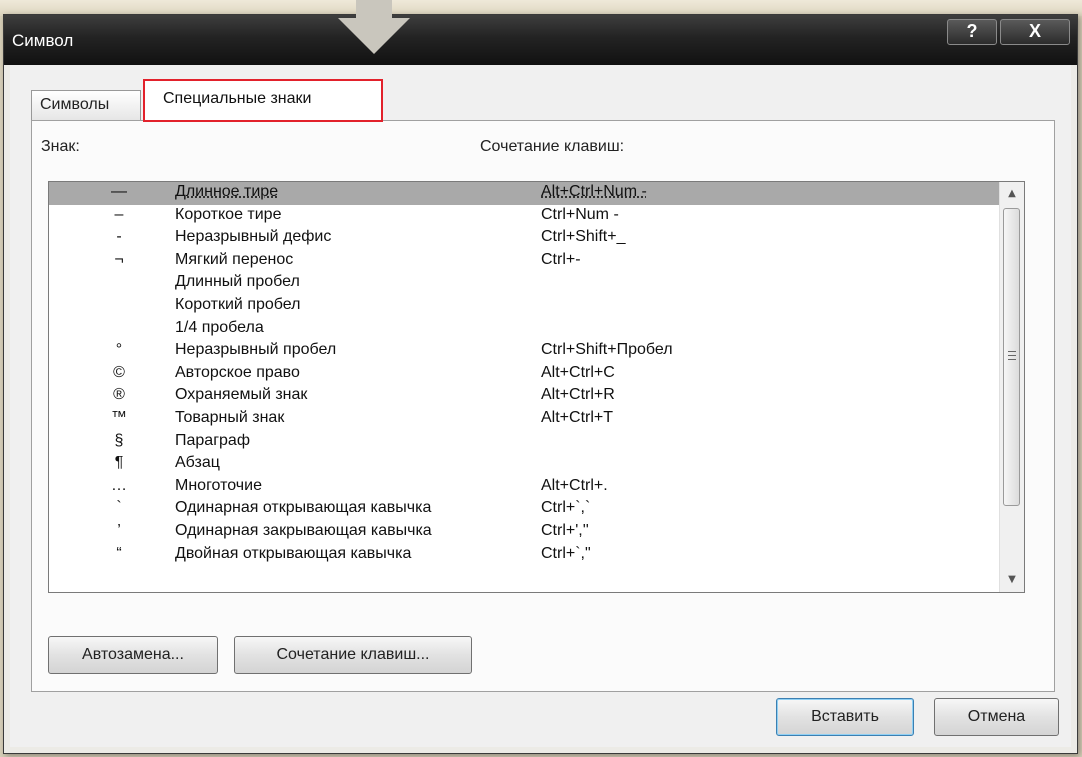  I want to click on row-symbol: ™, so click(119, 417).